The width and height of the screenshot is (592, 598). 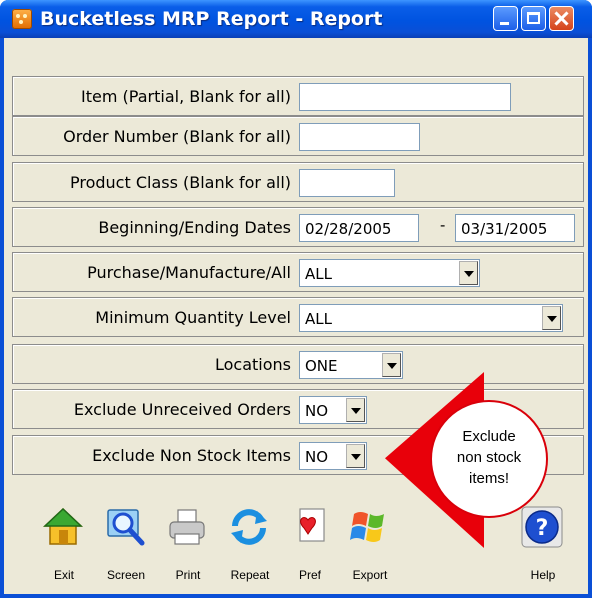 I want to click on export-button: Export, so click(x=370, y=547).